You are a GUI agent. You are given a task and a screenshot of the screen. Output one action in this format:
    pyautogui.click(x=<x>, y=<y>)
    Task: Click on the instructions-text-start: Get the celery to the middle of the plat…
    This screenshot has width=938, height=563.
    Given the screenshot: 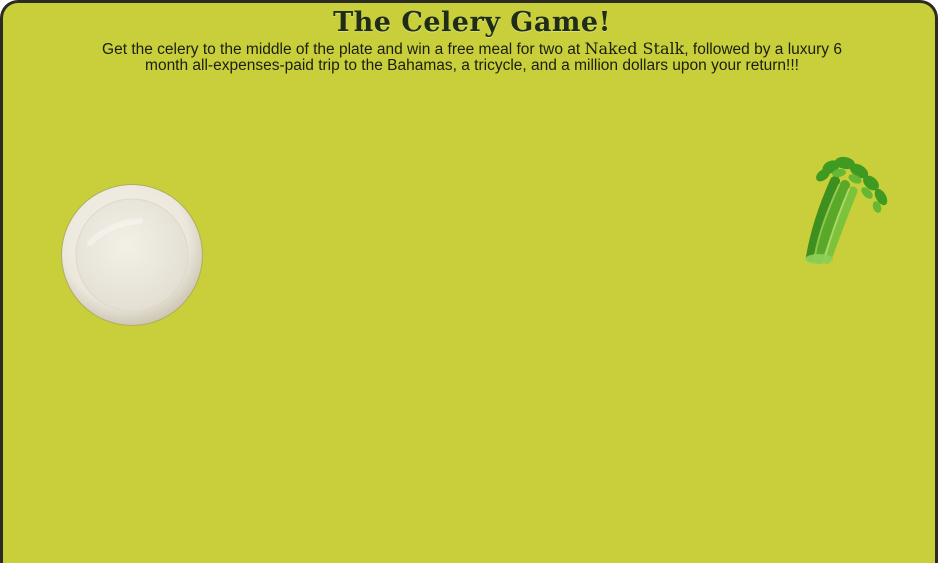 What is the action you would take?
    pyautogui.click(x=343, y=49)
    